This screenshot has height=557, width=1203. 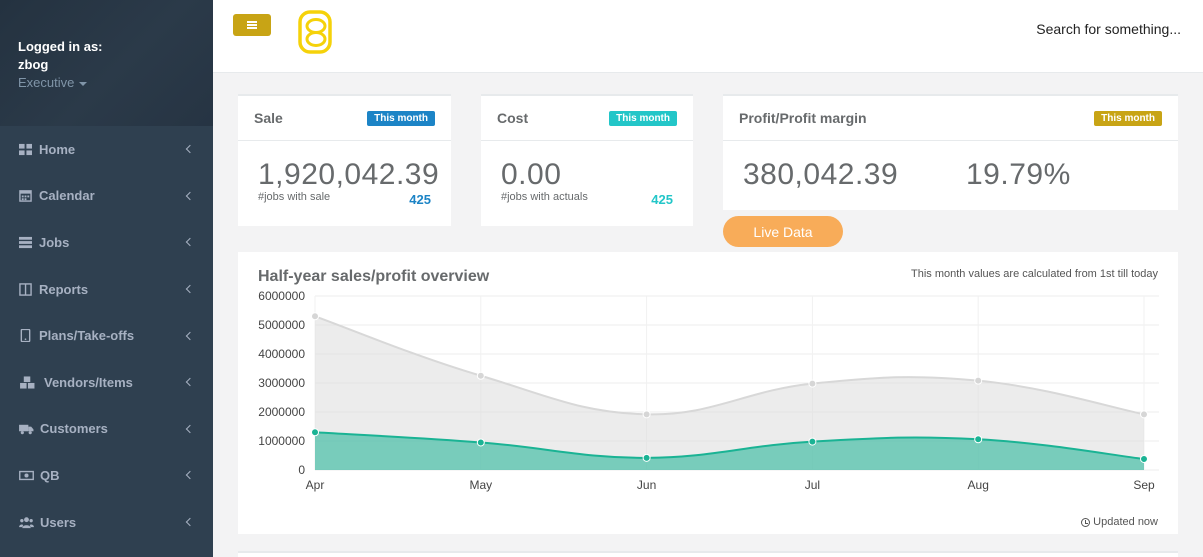 I want to click on clock-icon, so click(x=1086, y=522).